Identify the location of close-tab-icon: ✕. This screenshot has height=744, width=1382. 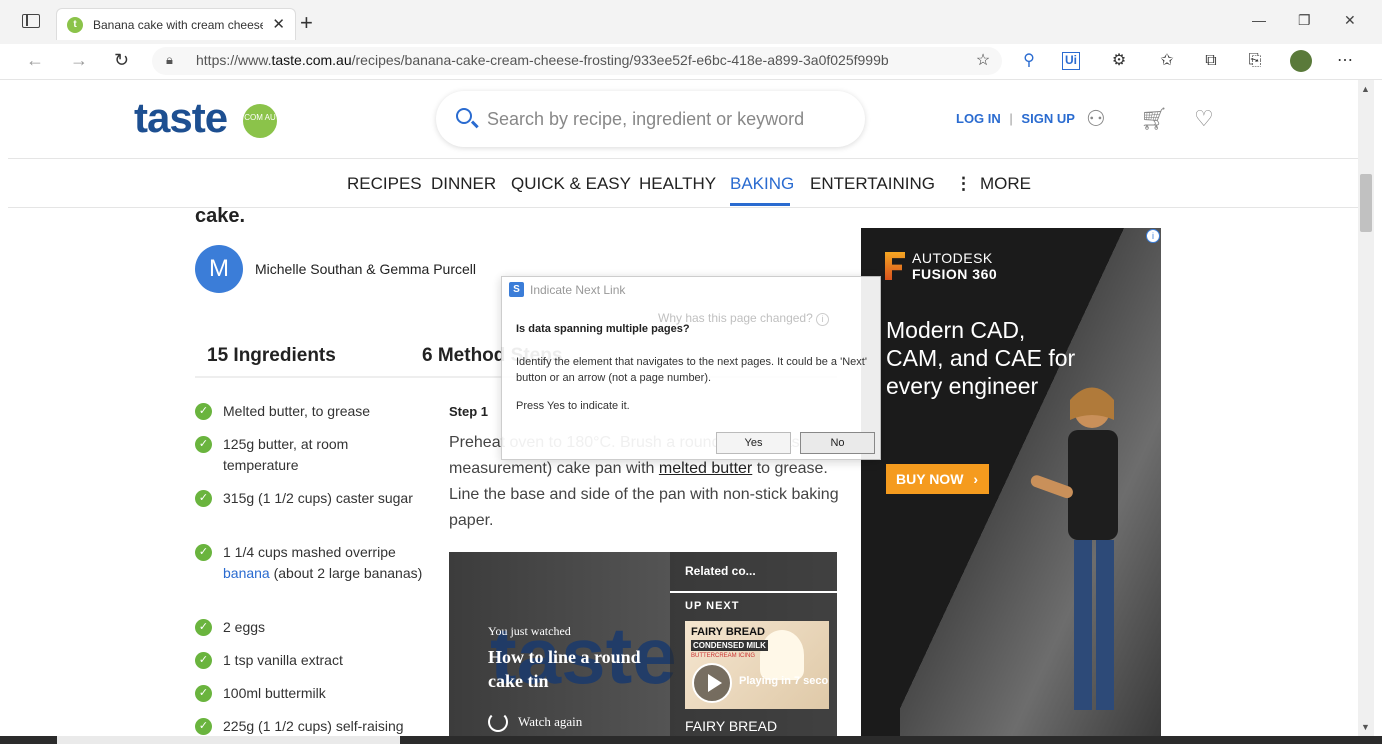
(278, 24).